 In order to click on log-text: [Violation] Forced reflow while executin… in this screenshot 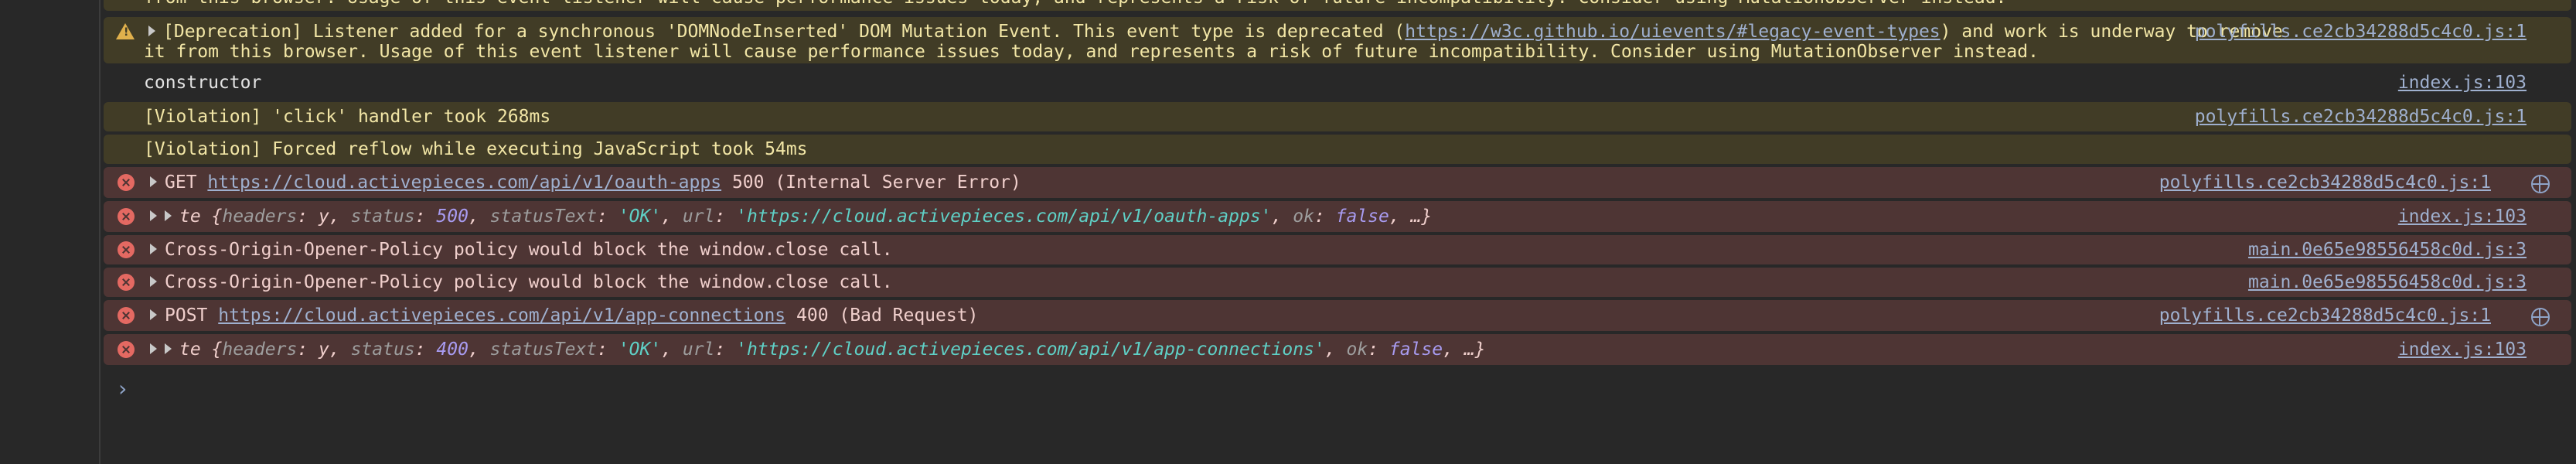, I will do `click(476, 149)`.